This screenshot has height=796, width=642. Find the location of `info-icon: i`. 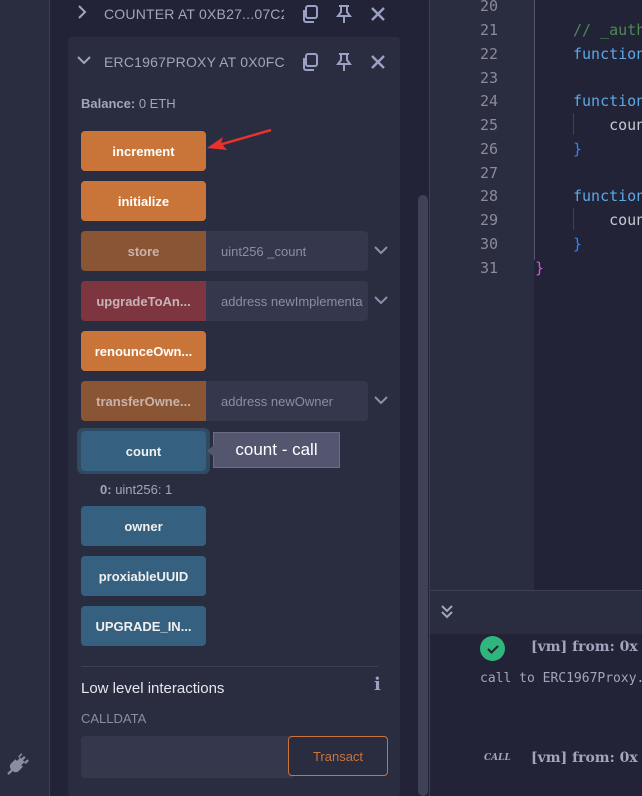

info-icon: i is located at coordinates (377, 684).